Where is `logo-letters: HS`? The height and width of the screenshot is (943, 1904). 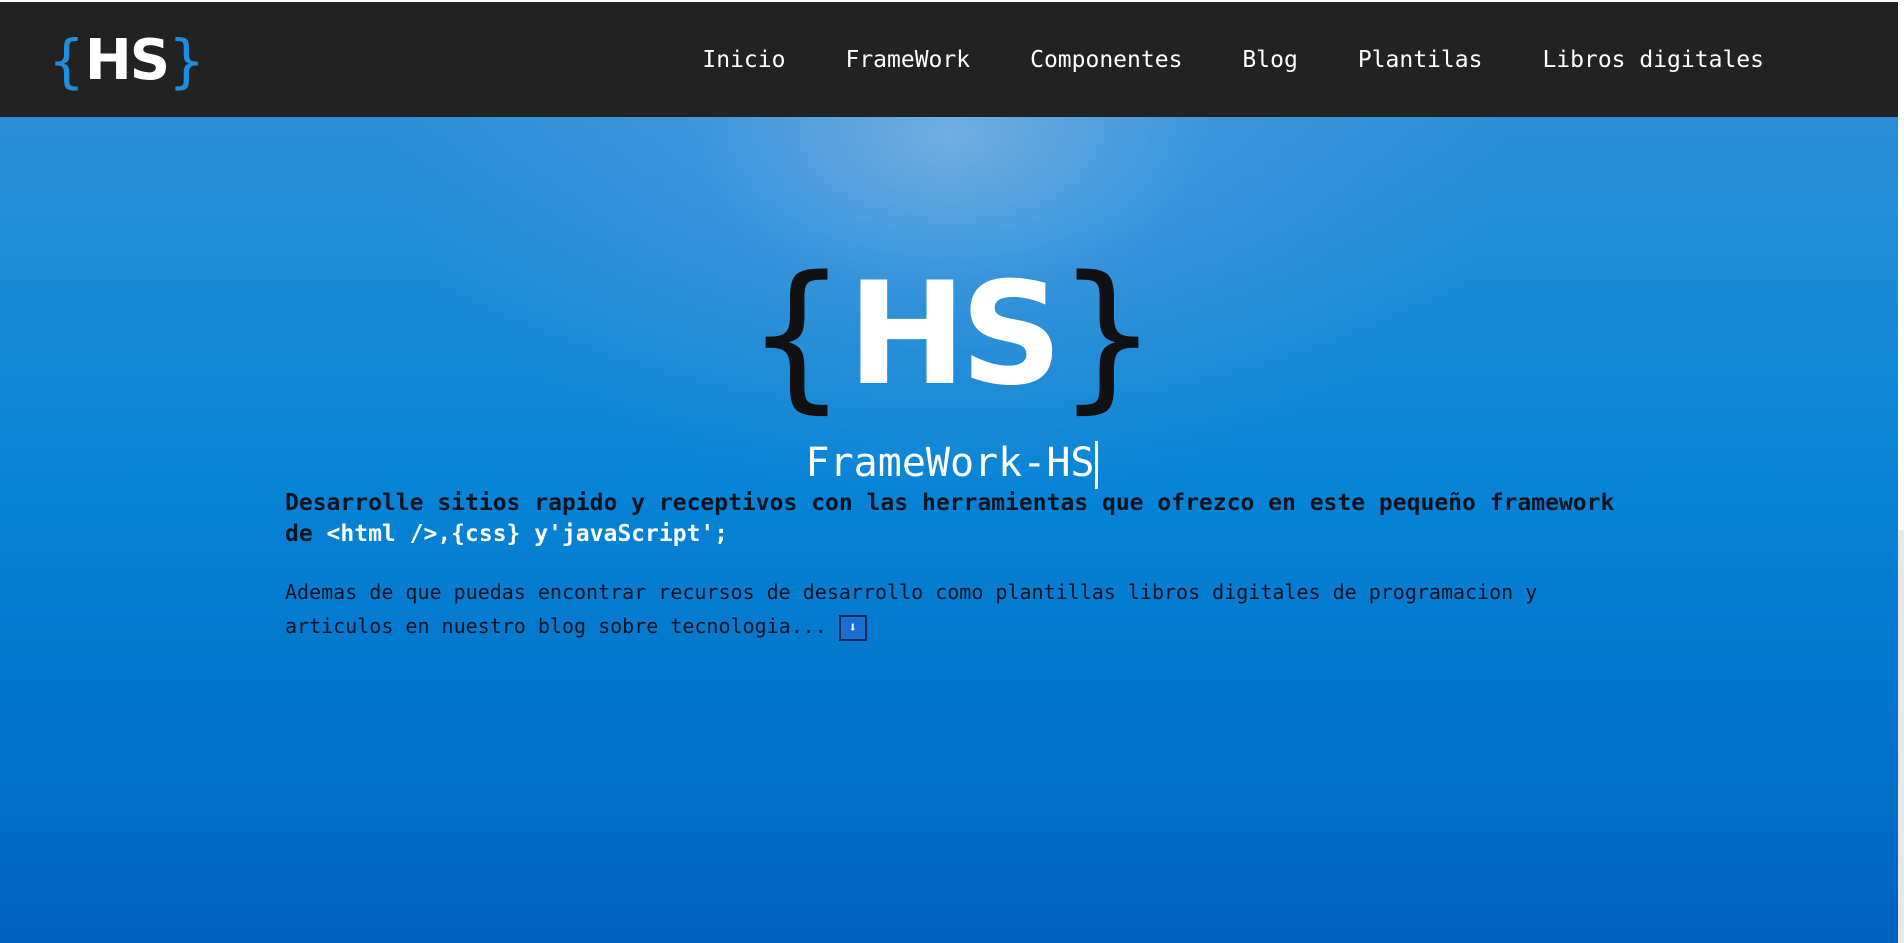
logo-letters: HS is located at coordinates (127, 60).